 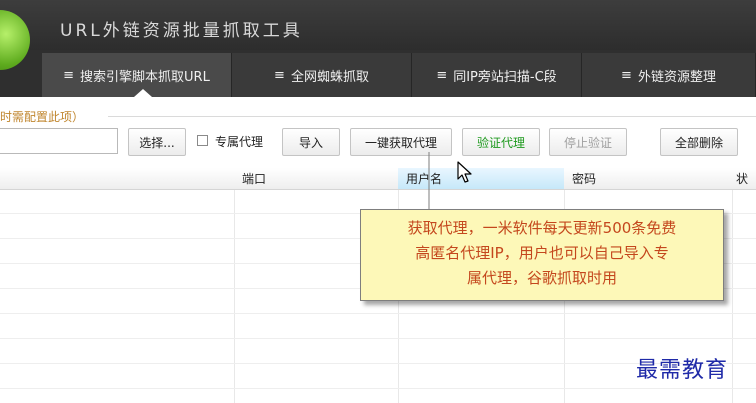 I want to click on tab-link-resources: ≡ 外链资源整理, so click(x=669, y=75).